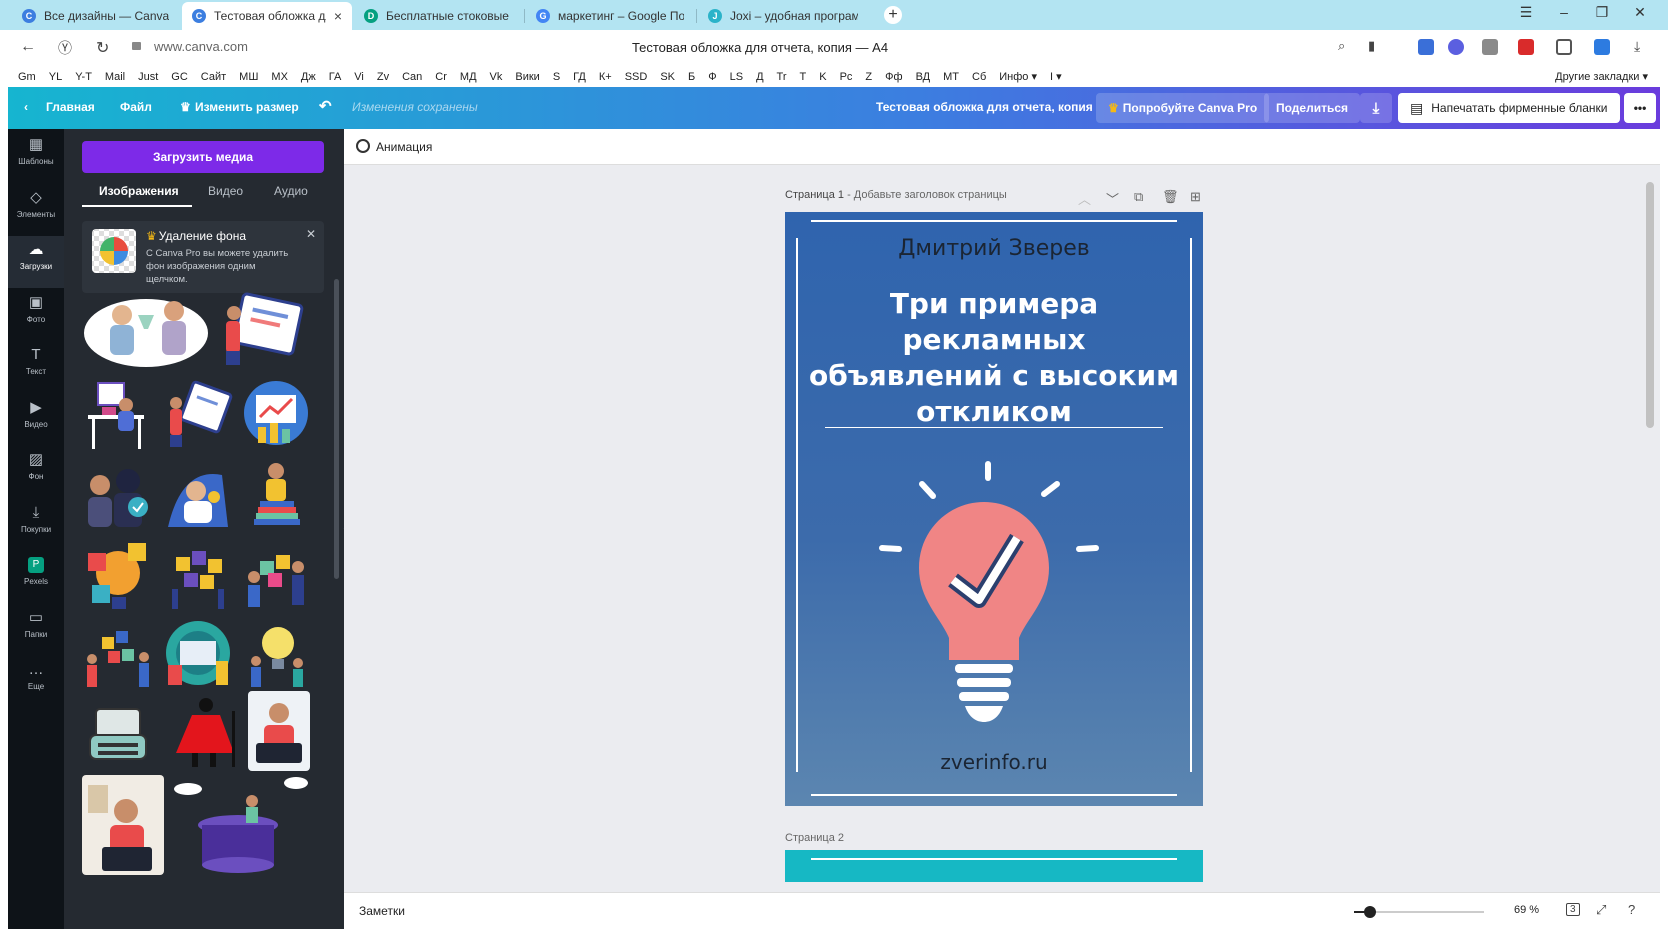  Describe the element at coordinates (148, 77) in the screenshot. I see `bookmark-item: Just` at that location.